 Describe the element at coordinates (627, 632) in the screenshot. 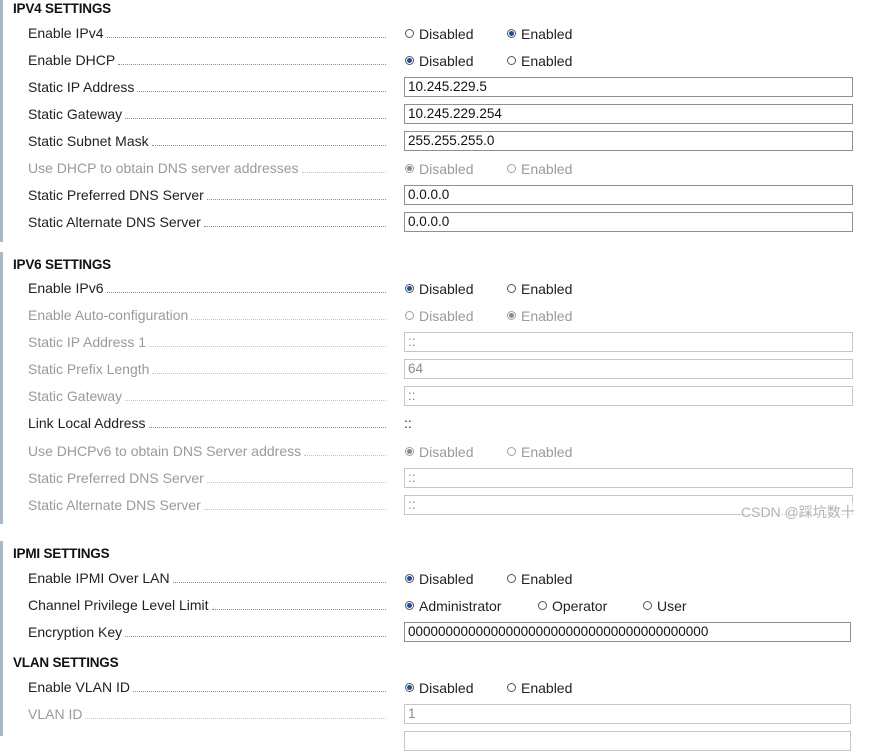

I see `encryption-key-input: 0000000000000000000000000000000000000000` at that location.